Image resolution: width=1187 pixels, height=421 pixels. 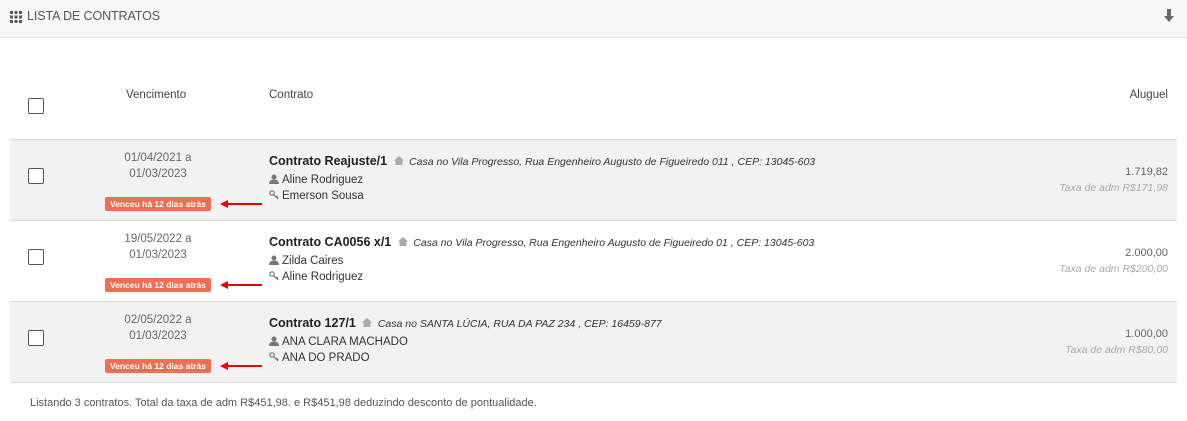 I want to click on owner-name: ANA CLARA MACHADO, so click(x=345, y=342).